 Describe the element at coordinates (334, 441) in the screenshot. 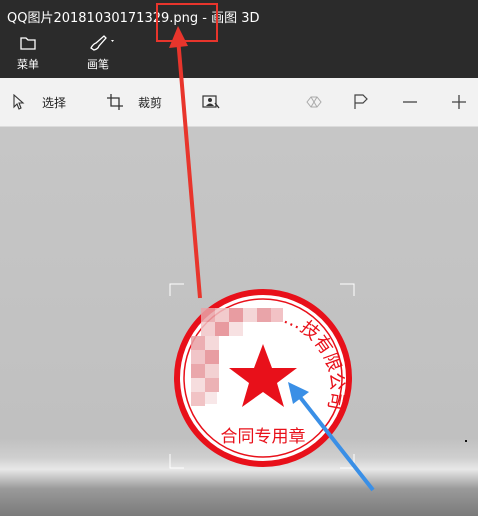

I see `blue-arrow-line` at that location.